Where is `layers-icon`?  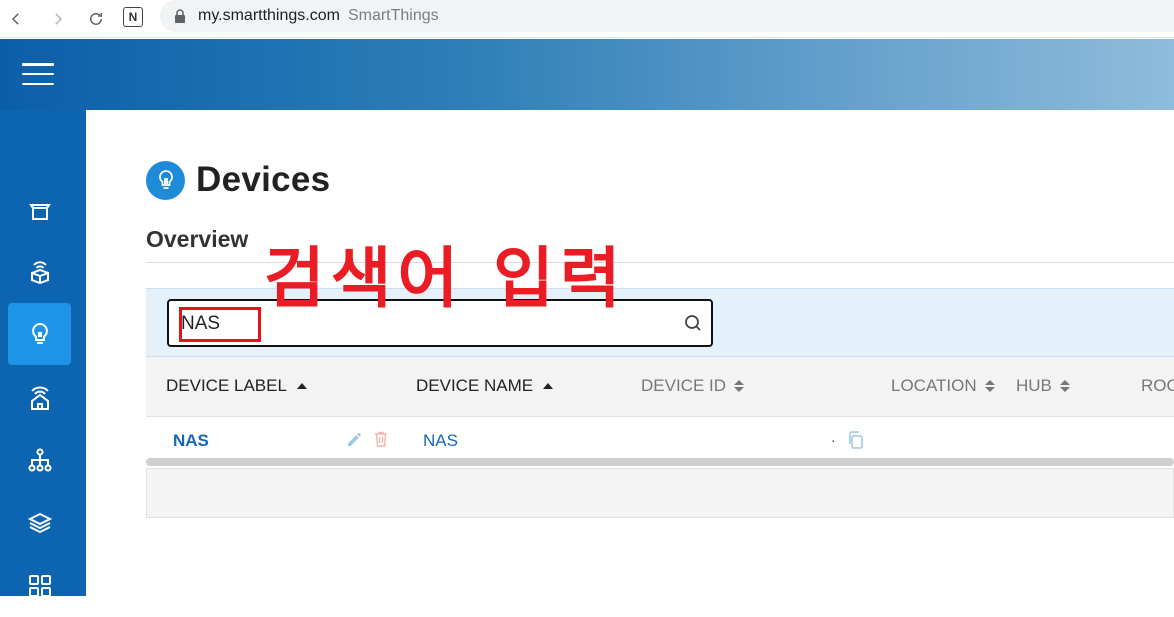
layers-icon is located at coordinates (39, 523).